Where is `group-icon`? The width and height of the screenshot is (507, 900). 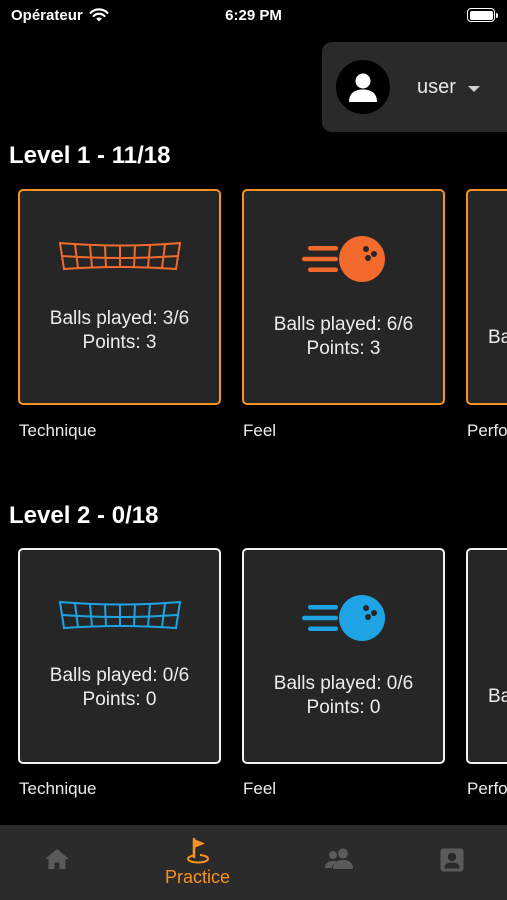
group-icon is located at coordinates (338, 858).